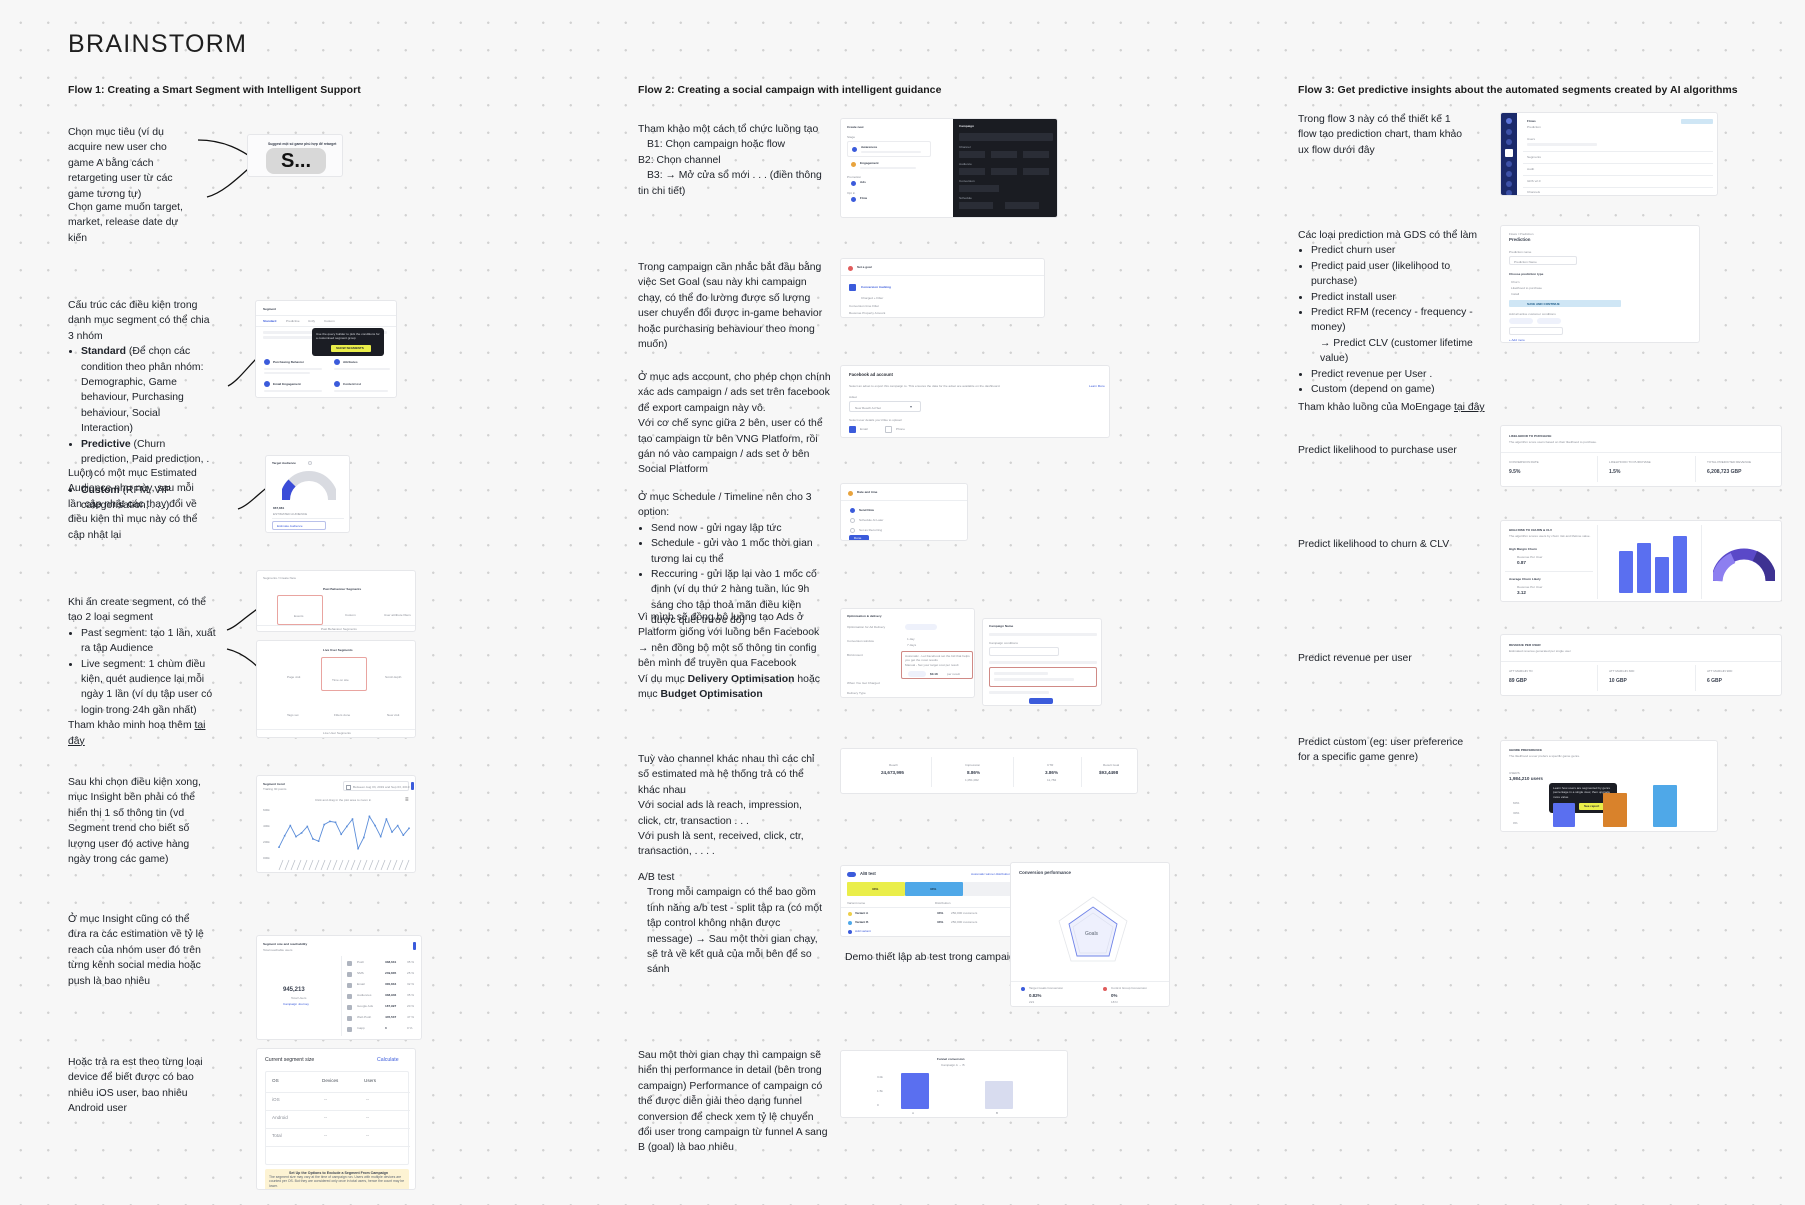 The width and height of the screenshot is (1805, 1205). I want to click on nav-action-button, so click(1697, 121).